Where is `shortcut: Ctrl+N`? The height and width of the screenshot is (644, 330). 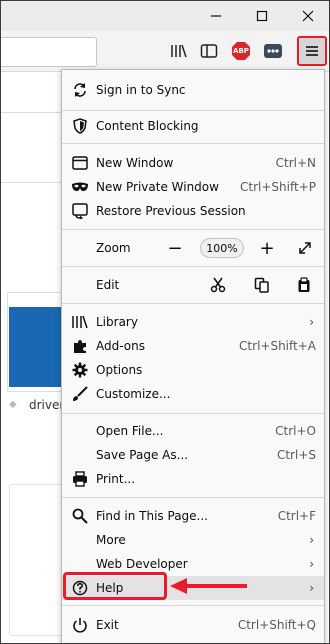
shortcut: Ctrl+N is located at coordinates (295, 163).